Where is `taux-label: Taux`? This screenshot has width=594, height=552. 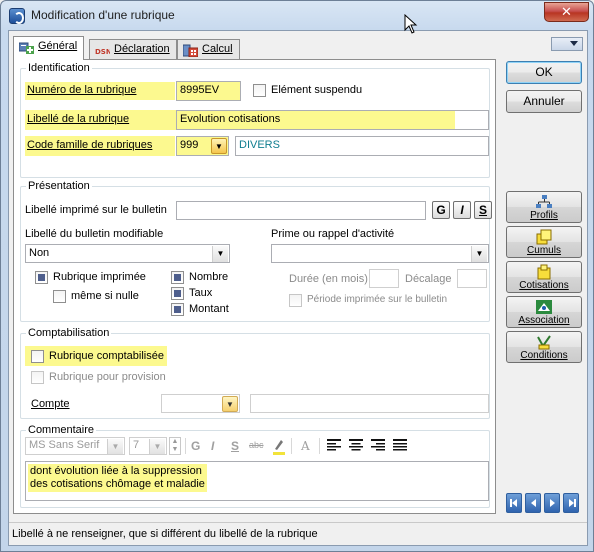
taux-label: Taux is located at coordinates (201, 293).